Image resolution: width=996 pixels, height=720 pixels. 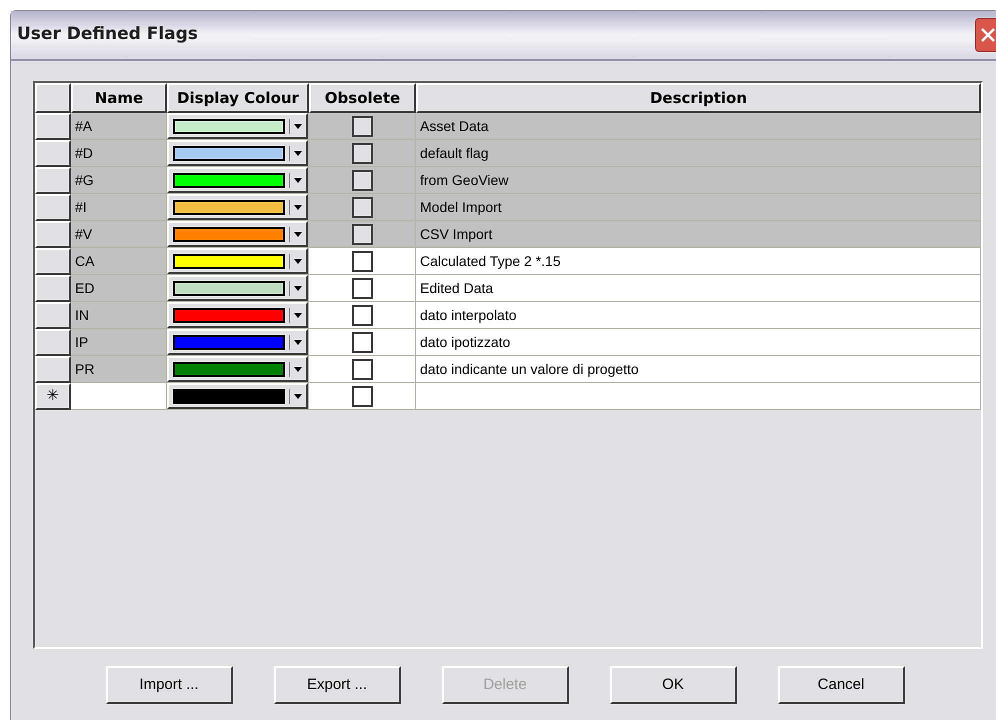 What do you see at coordinates (698, 261) in the screenshot?
I see `description-cell: Calculated Type 2 *.15` at bounding box center [698, 261].